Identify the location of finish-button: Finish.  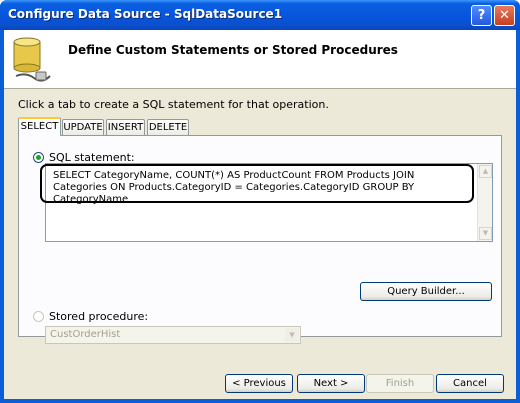
(400, 383).